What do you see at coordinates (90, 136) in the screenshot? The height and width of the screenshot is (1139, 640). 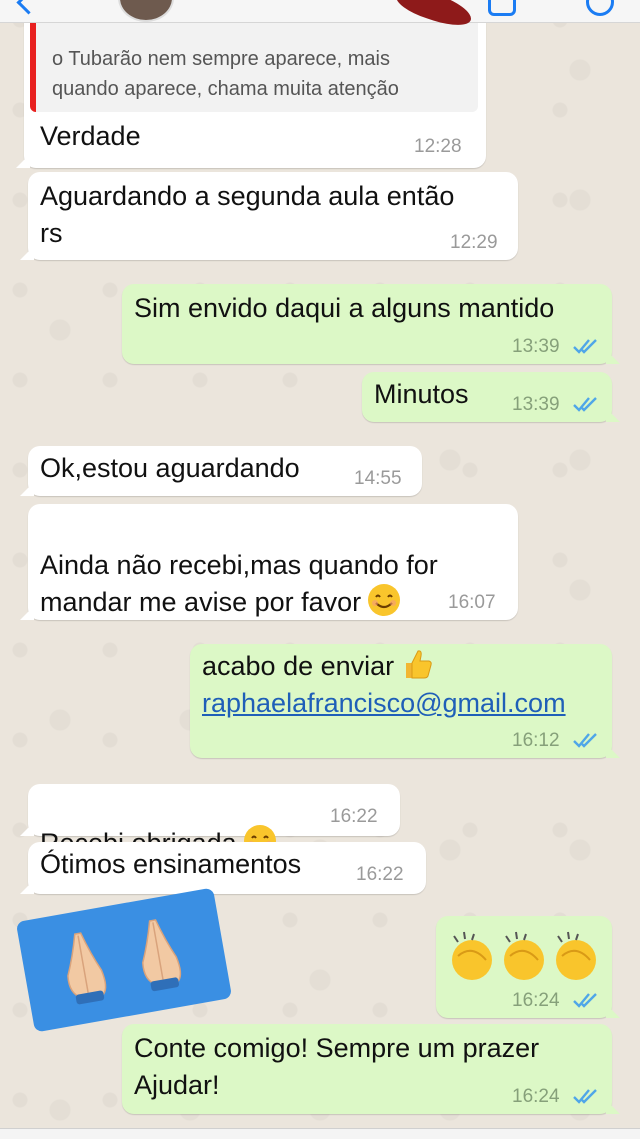 I see `message-text: Verdade` at bounding box center [90, 136].